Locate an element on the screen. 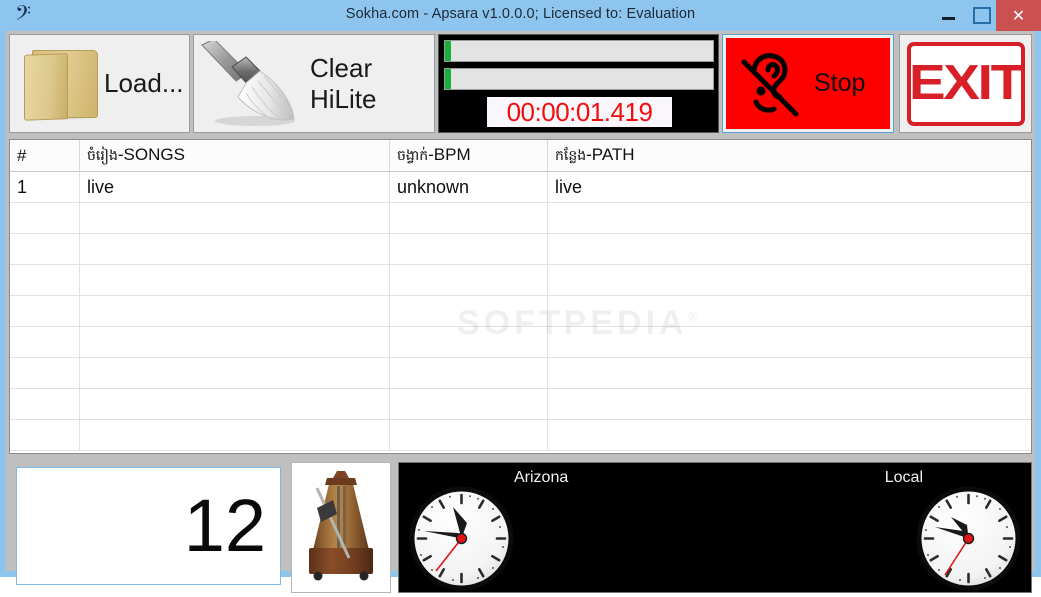 The width and height of the screenshot is (1041, 597). stop-button-label: Stop is located at coordinates (840, 83).